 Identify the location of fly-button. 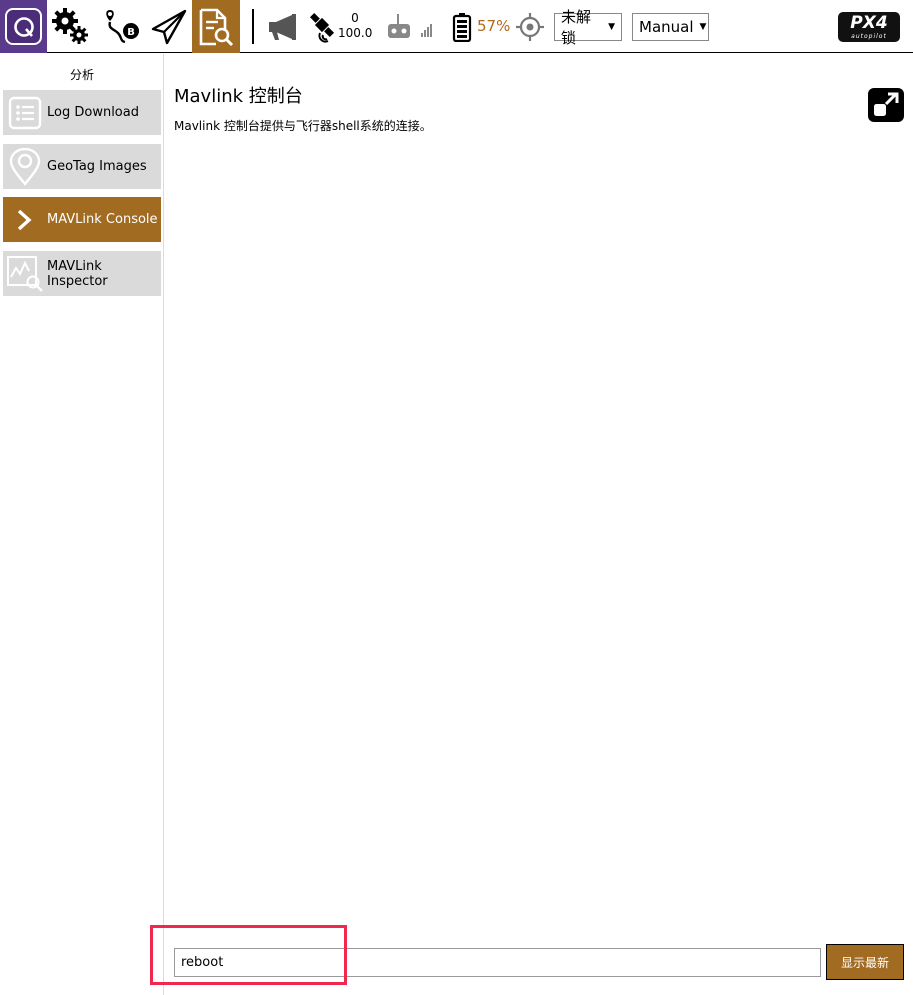
(169, 26).